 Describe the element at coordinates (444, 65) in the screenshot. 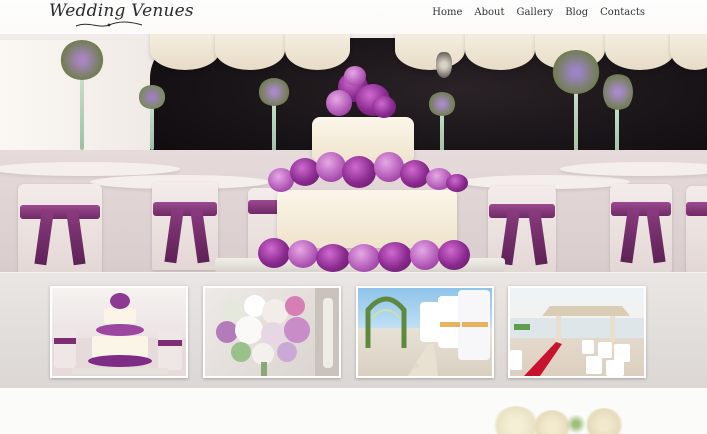

I see `chandelier` at that location.